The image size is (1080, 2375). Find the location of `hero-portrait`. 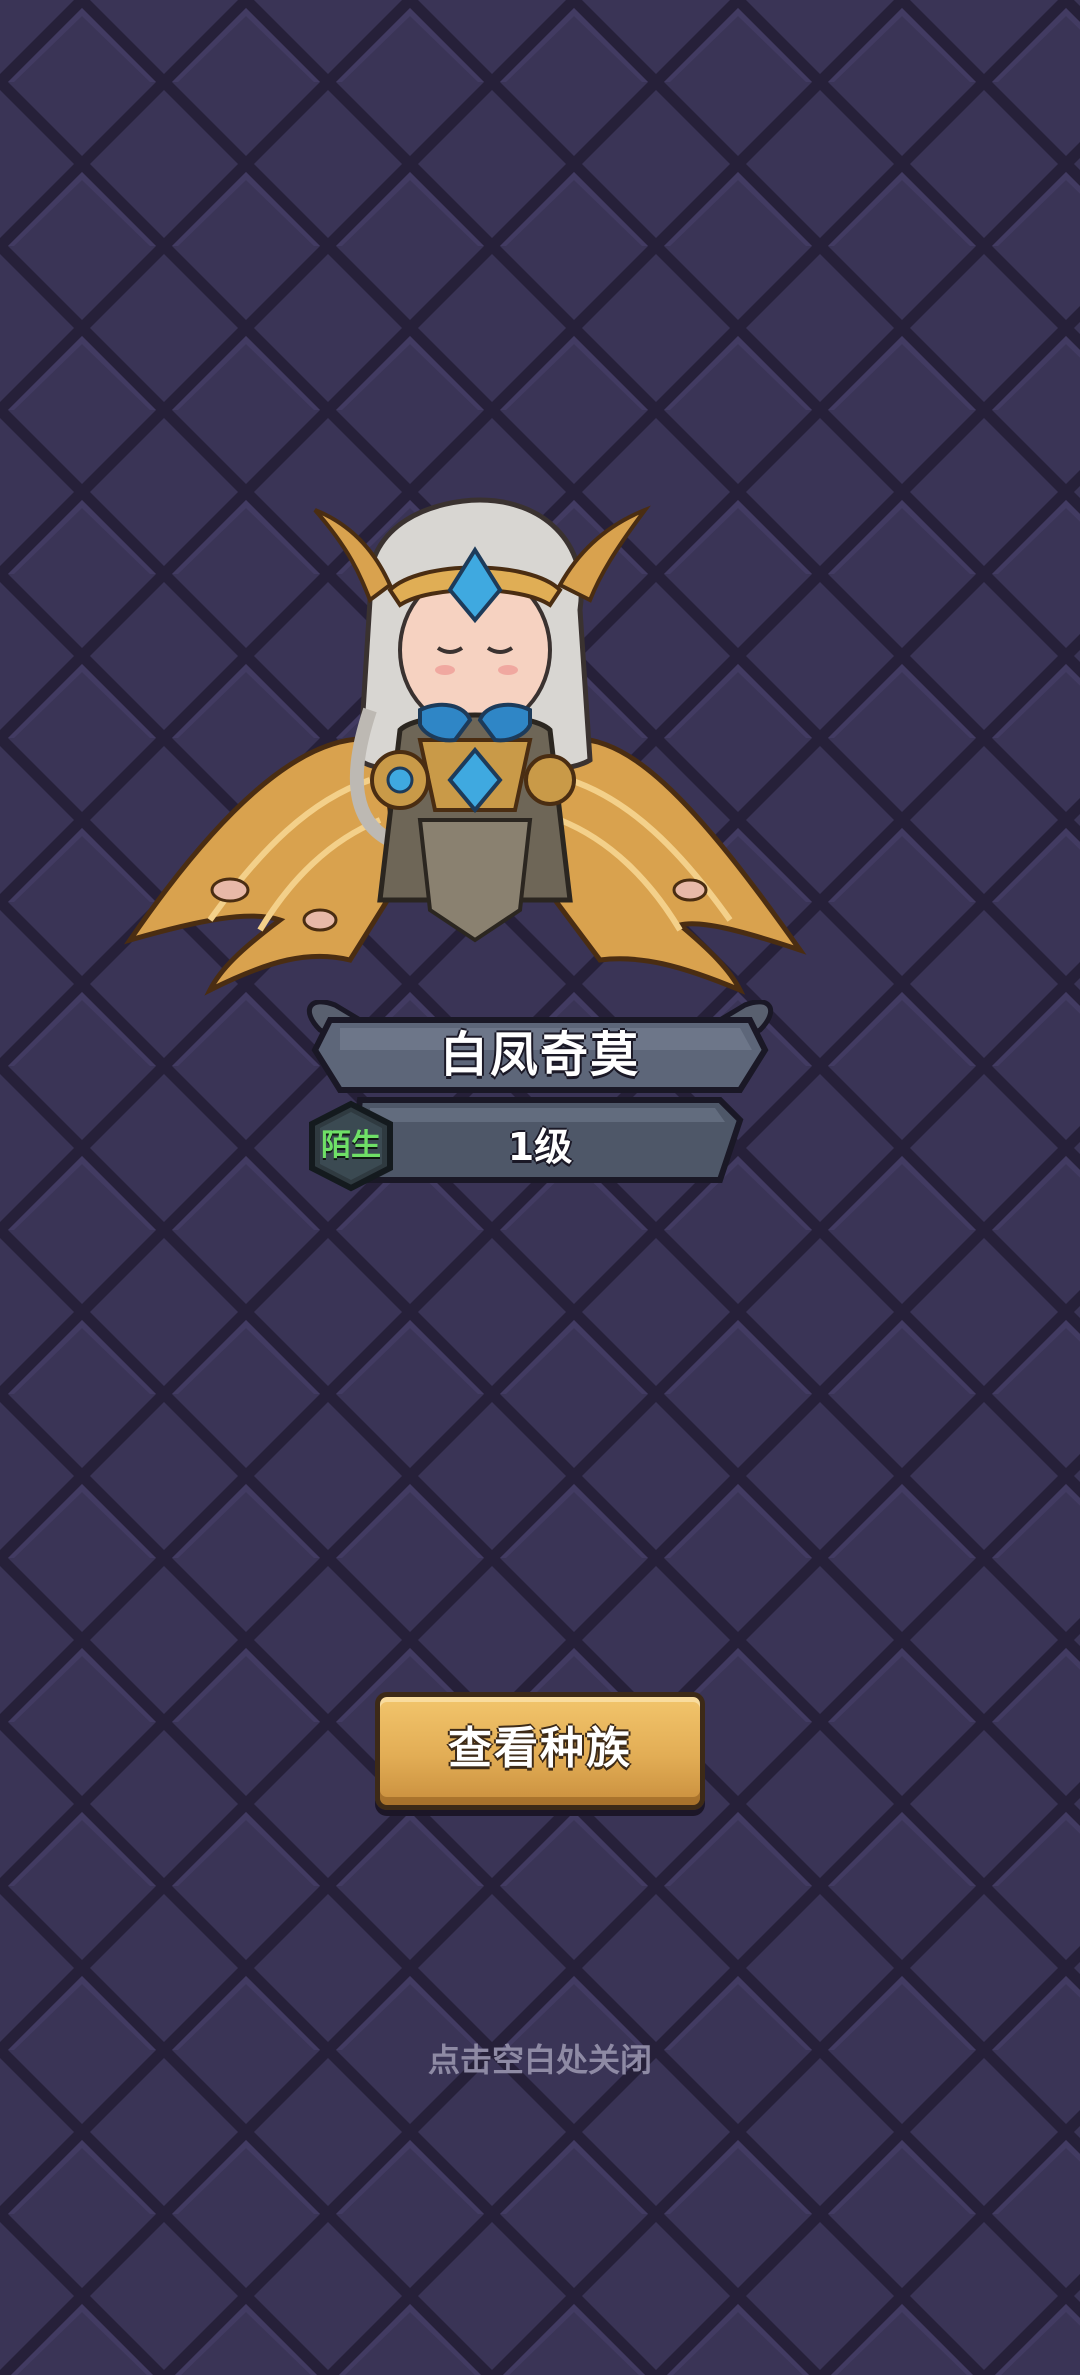

hero-portrait is located at coordinates (465, 746).